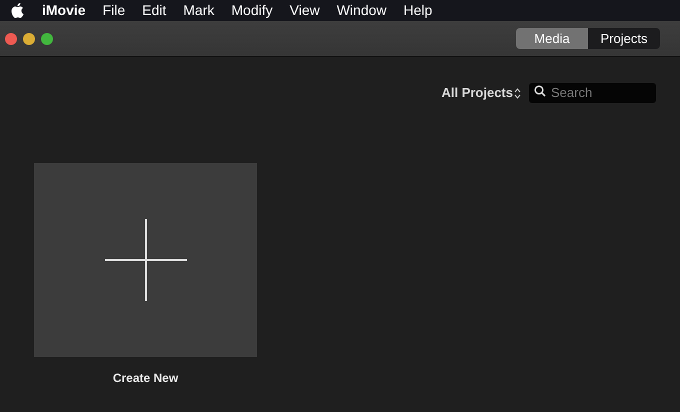  Describe the element at coordinates (540, 91) in the screenshot. I see `search-icon` at that location.